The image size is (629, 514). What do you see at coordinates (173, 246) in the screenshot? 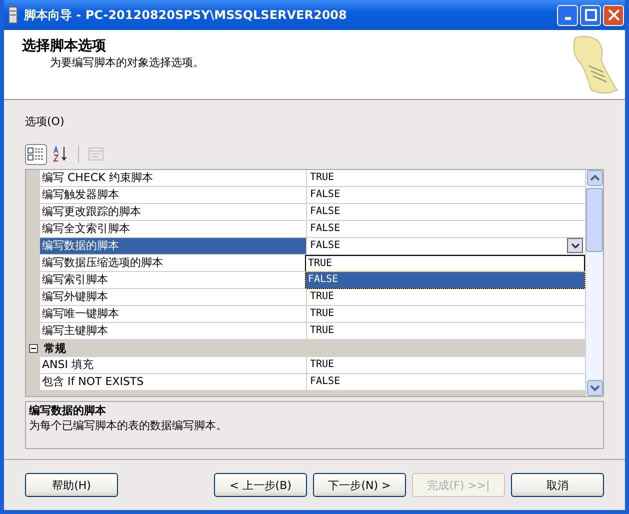
I see `property-name: 编写数据的脚本` at bounding box center [173, 246].